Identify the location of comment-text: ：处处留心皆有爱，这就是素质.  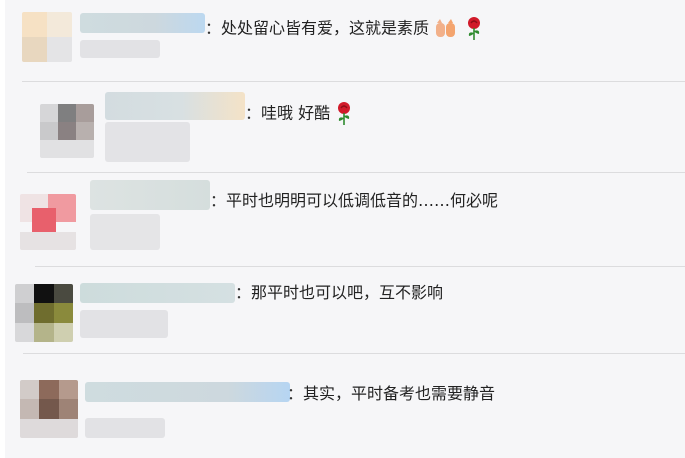
(344, 29).